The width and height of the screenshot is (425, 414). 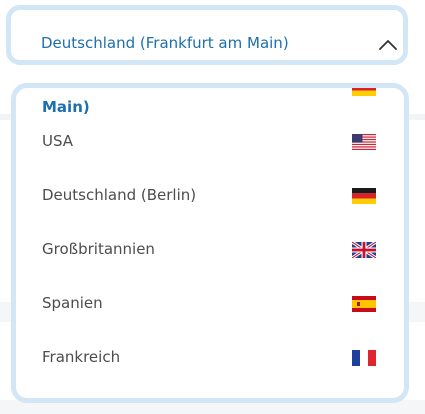 What do you see at coordinates (364, 142) in the screenshot?
I see `usa-flag-icon` at bounding box center [364, 142].